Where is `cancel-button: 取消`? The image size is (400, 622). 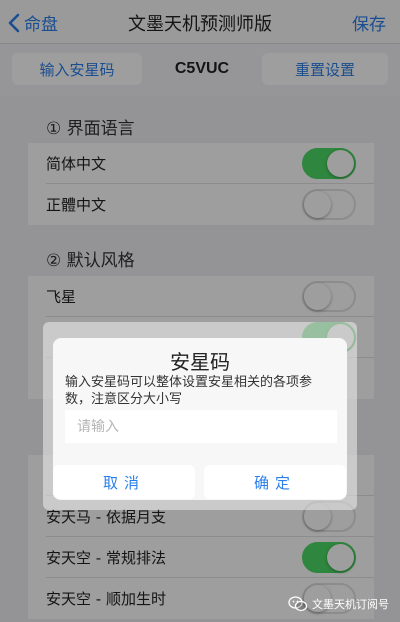 cancel-button: 取消 is located at coordinates (124, 482).